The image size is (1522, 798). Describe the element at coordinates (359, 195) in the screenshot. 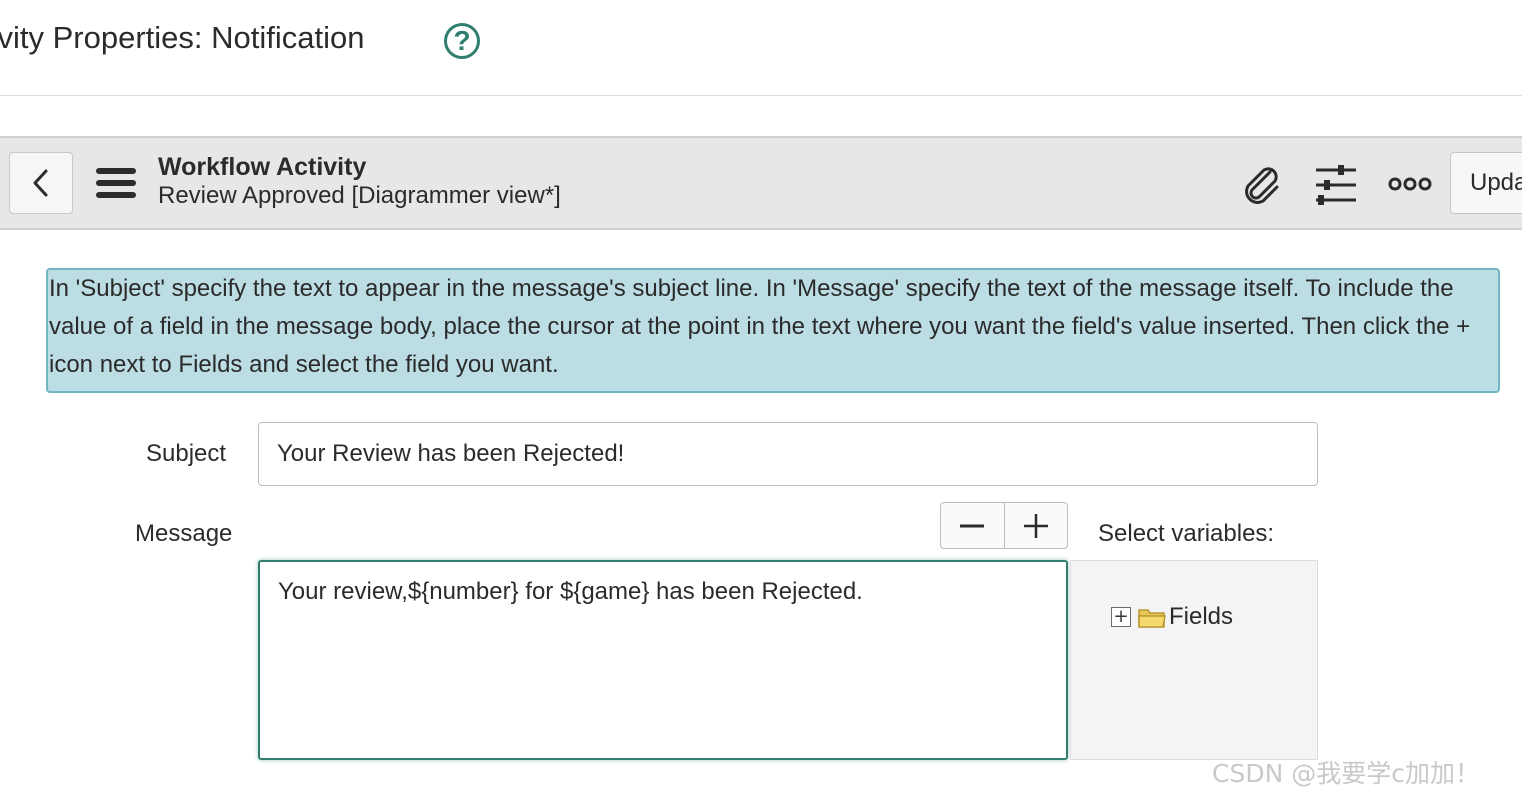

I see `record-name: Review Approved [Diagrammer view*]` at that location.